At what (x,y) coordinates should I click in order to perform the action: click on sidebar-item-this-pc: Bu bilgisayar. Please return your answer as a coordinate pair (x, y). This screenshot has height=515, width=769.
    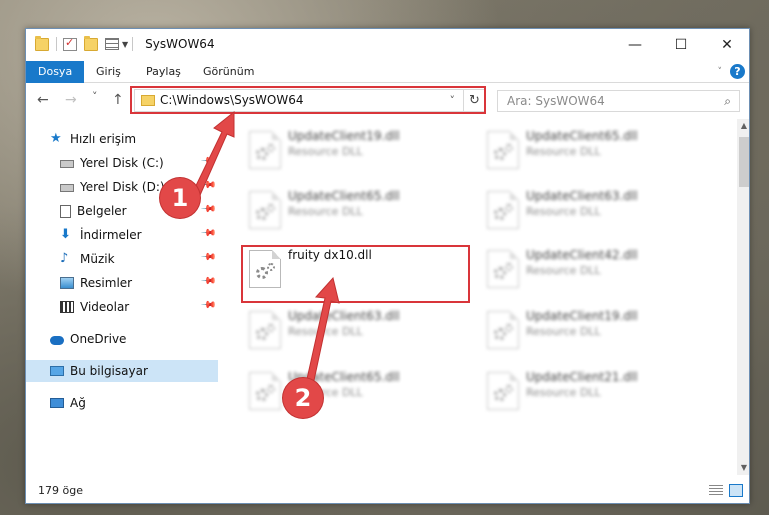
    Looking at the image, I should click on (122, 371).